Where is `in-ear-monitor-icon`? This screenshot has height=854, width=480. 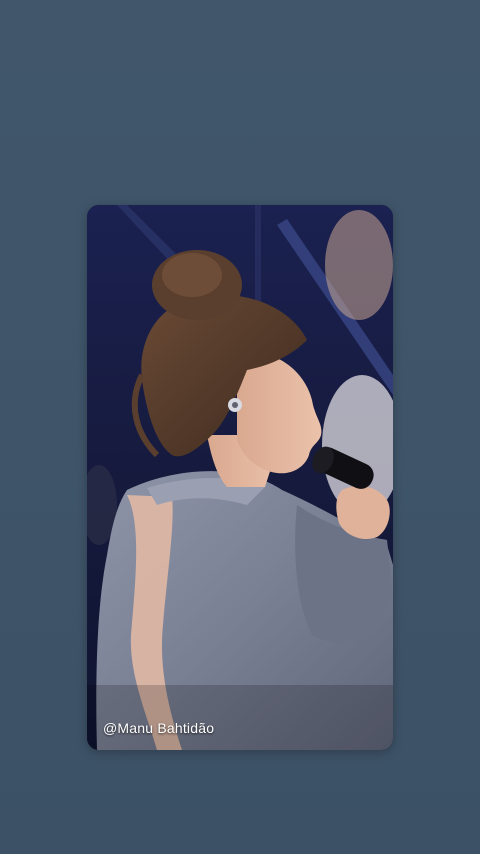 in-ear-monitor-icon is located at coordinates (235, 405).